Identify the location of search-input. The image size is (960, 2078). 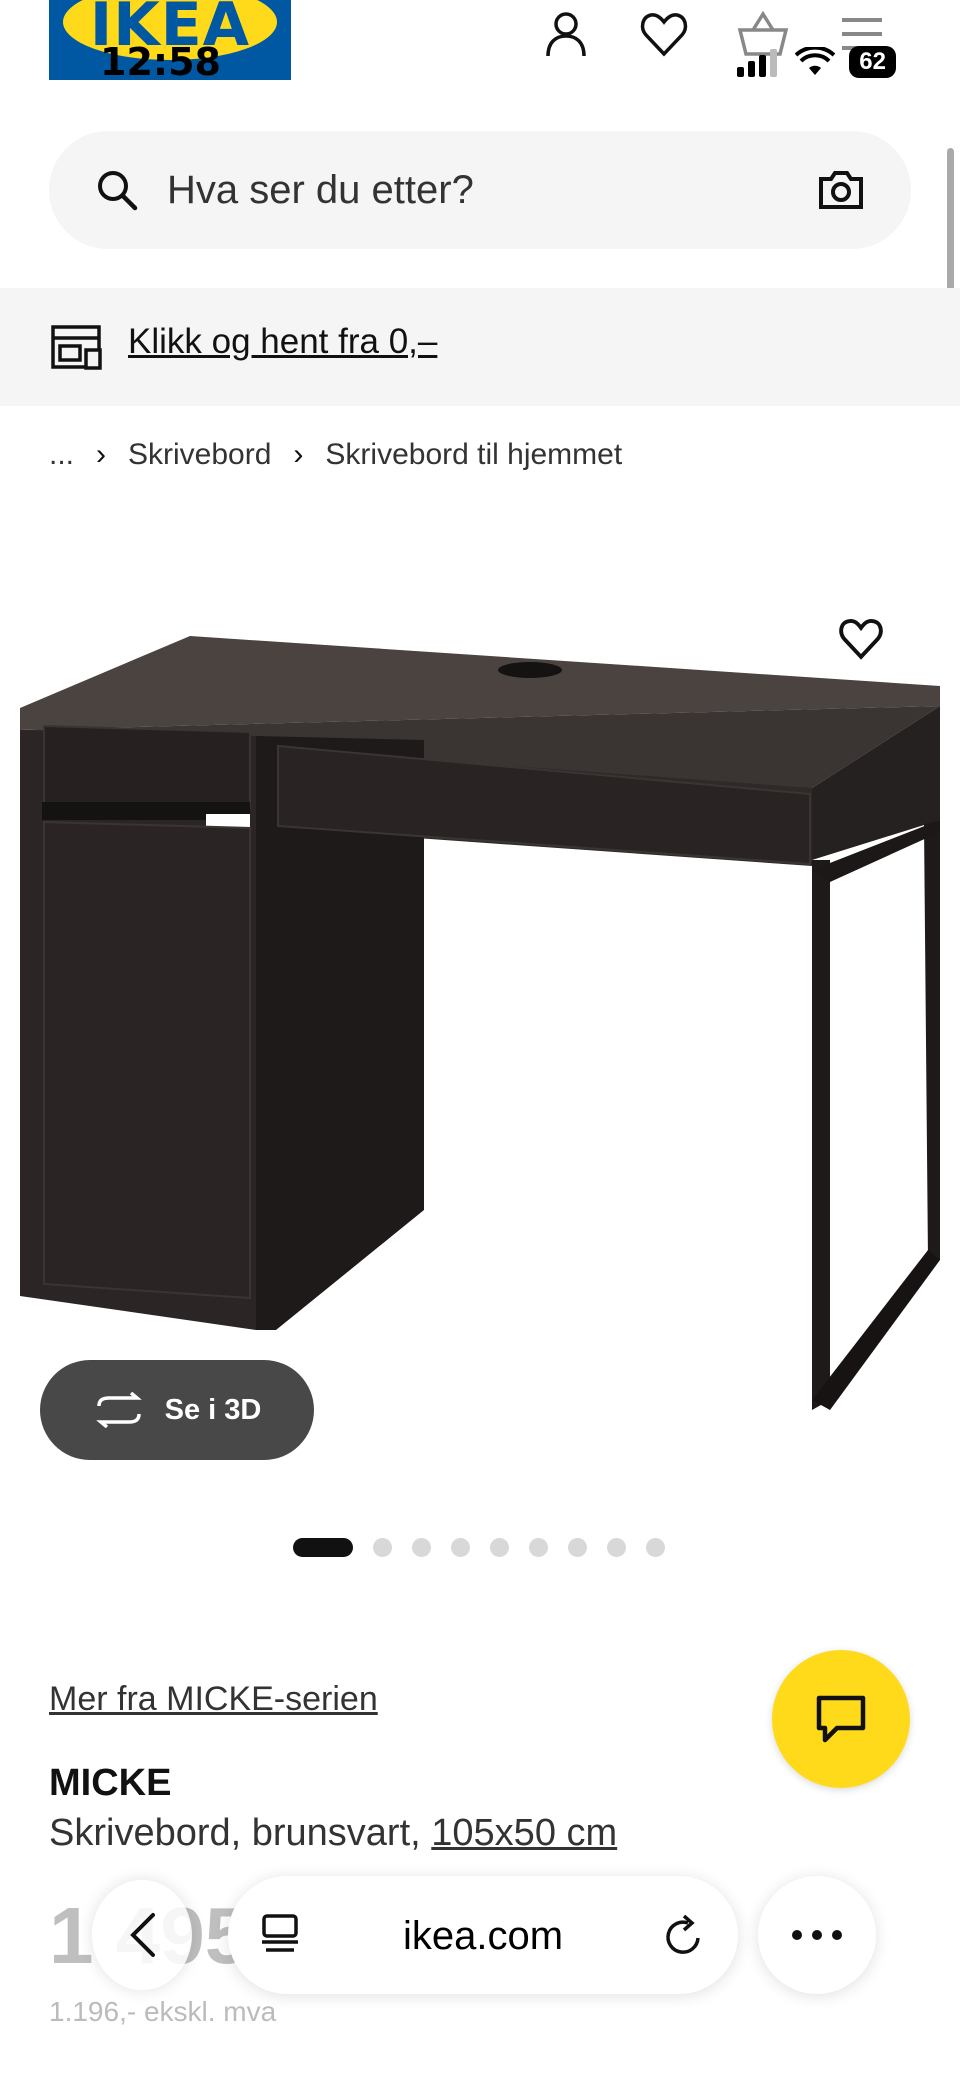
(487, 190).